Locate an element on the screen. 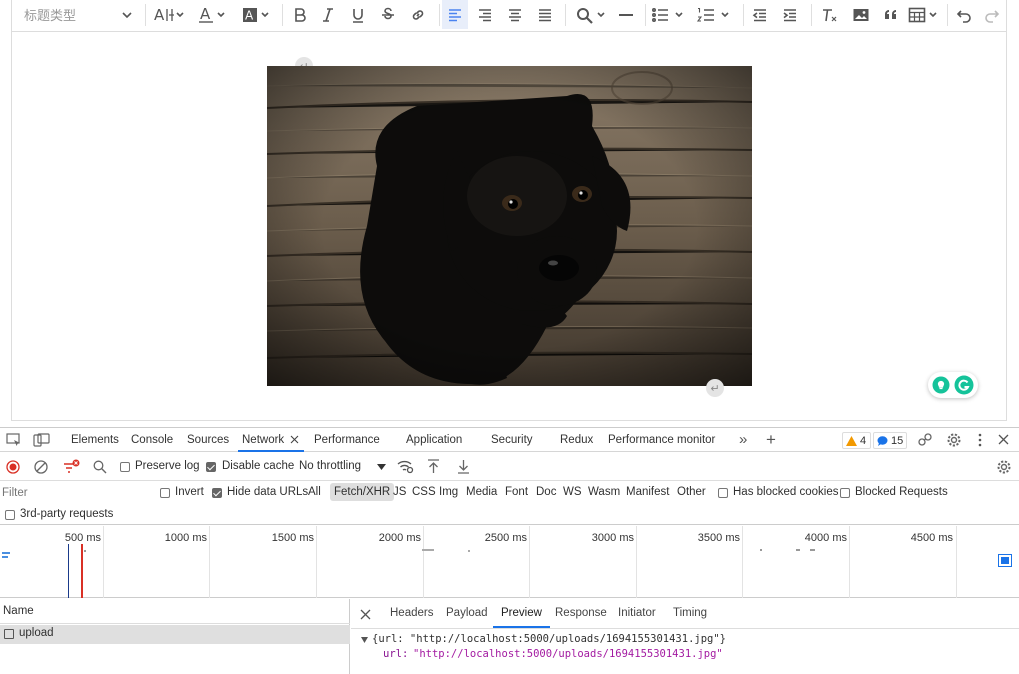  disable-cache-checkbox is located at coordinates (211, 467).